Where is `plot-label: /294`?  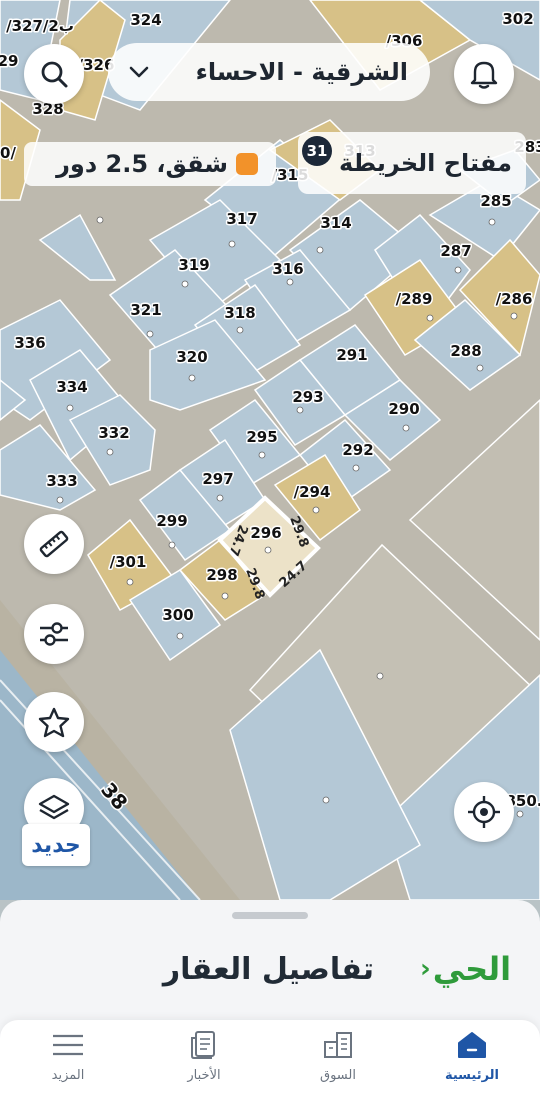
plot-label: /294 is located at coordinates (312, 492).